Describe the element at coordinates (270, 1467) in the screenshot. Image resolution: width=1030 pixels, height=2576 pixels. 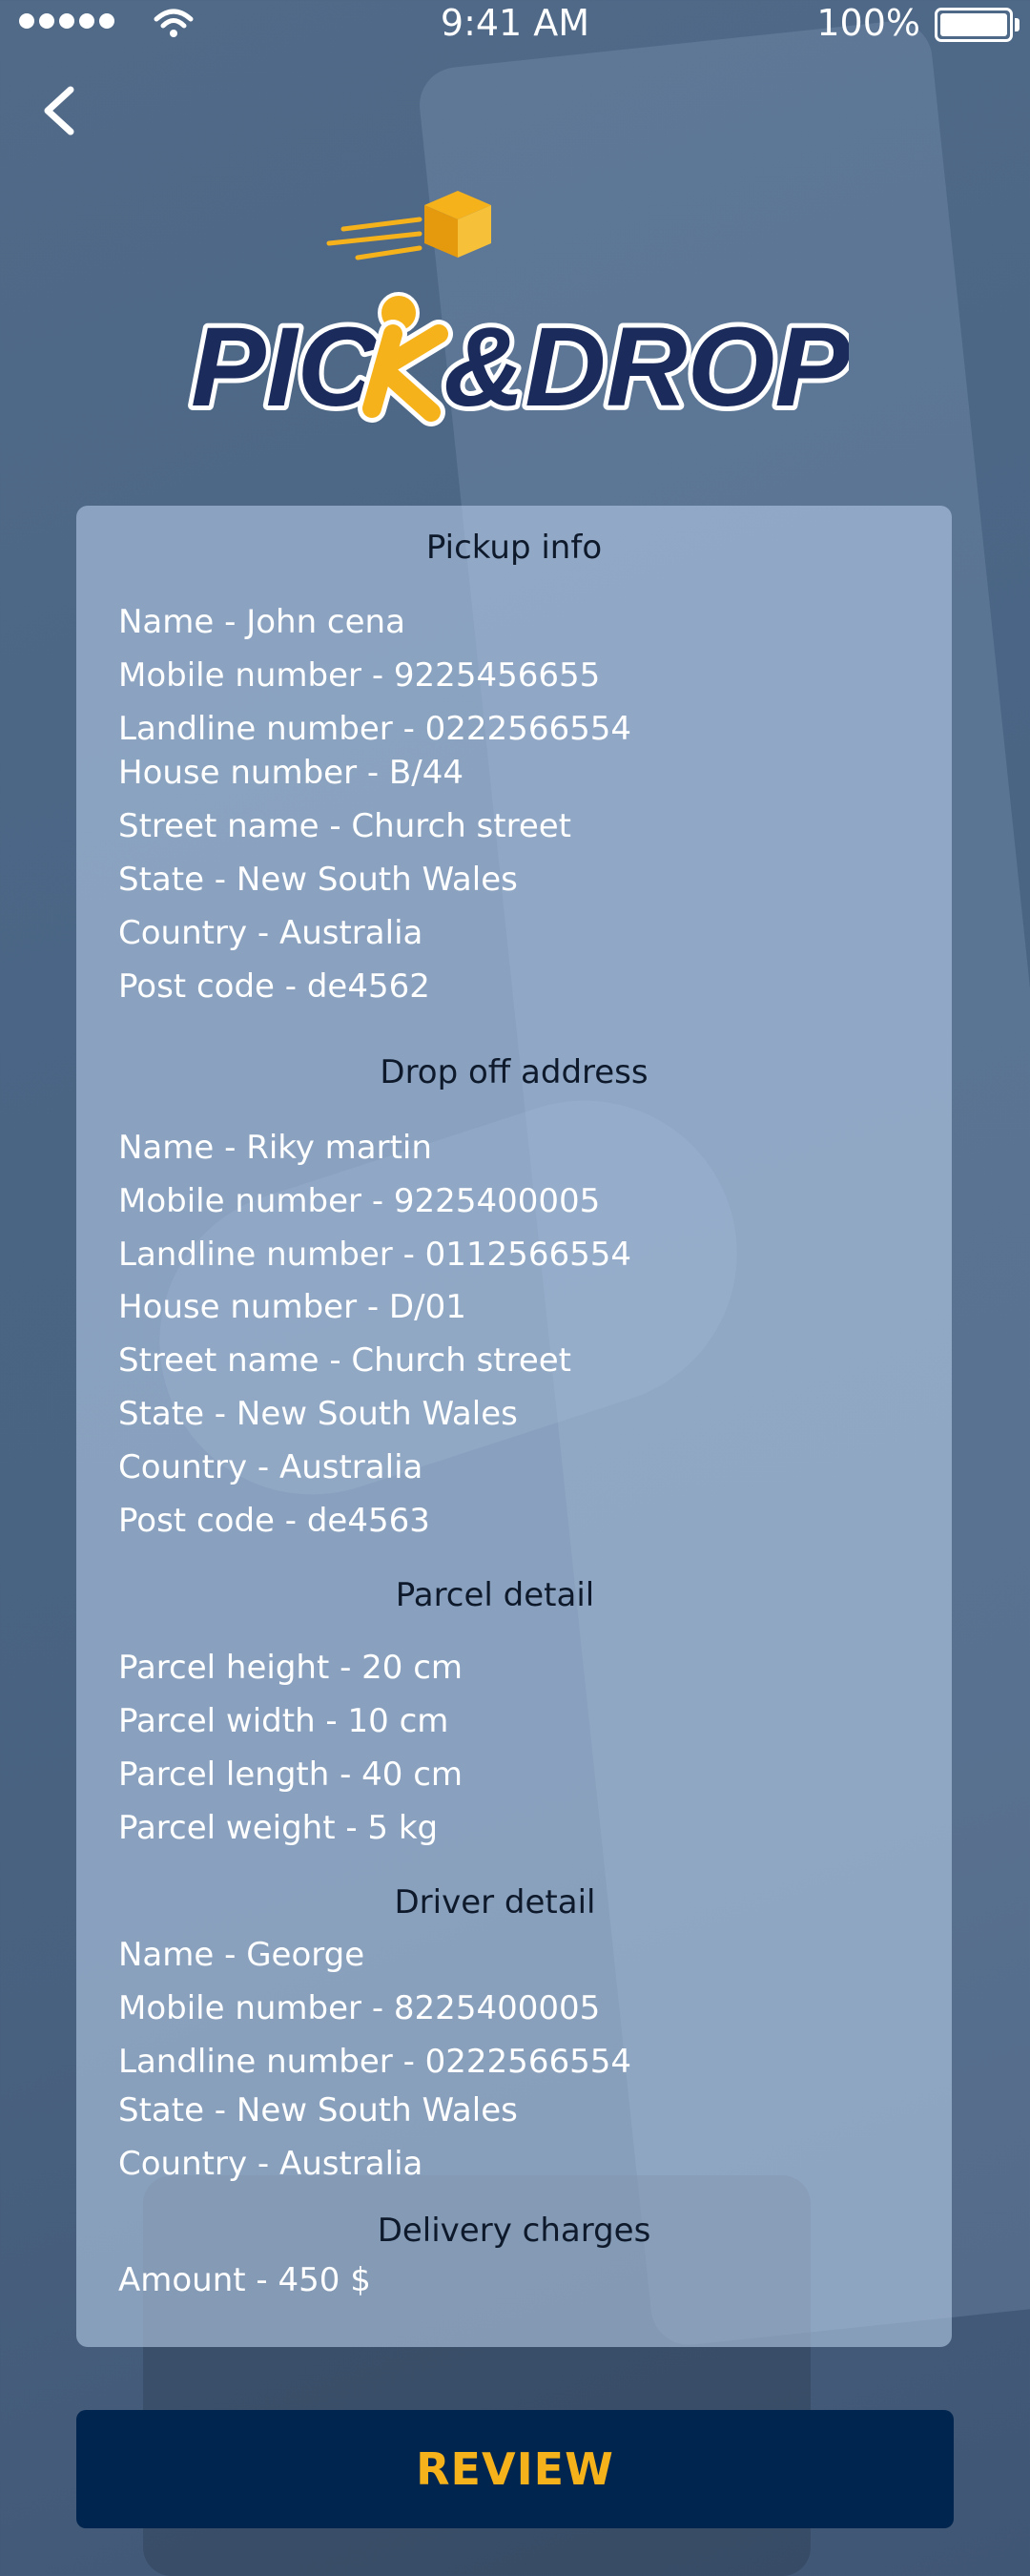
I see `dropoff-country: Country - Australia` at that location.